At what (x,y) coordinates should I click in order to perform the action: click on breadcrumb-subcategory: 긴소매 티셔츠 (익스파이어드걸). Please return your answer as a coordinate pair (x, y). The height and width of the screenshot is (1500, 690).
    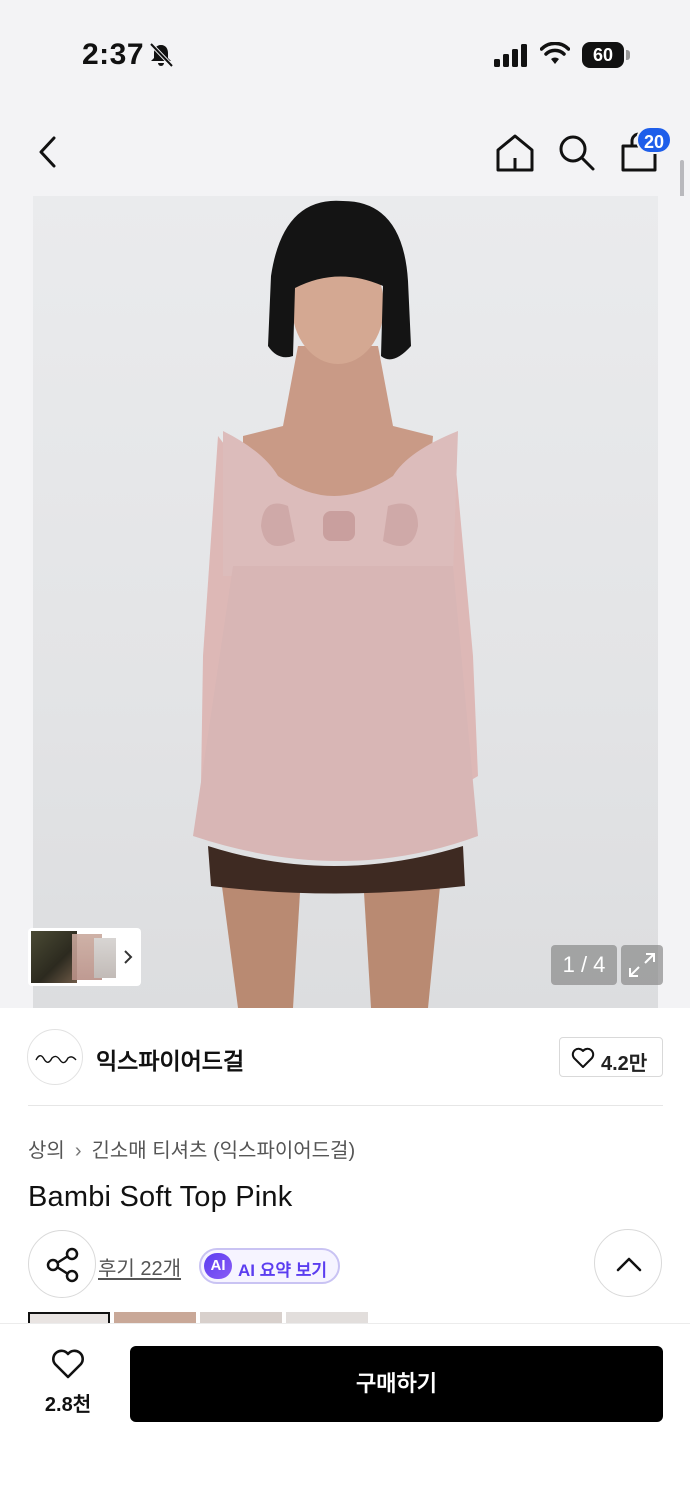
    Looking at the image, I should click on (223, 1151).